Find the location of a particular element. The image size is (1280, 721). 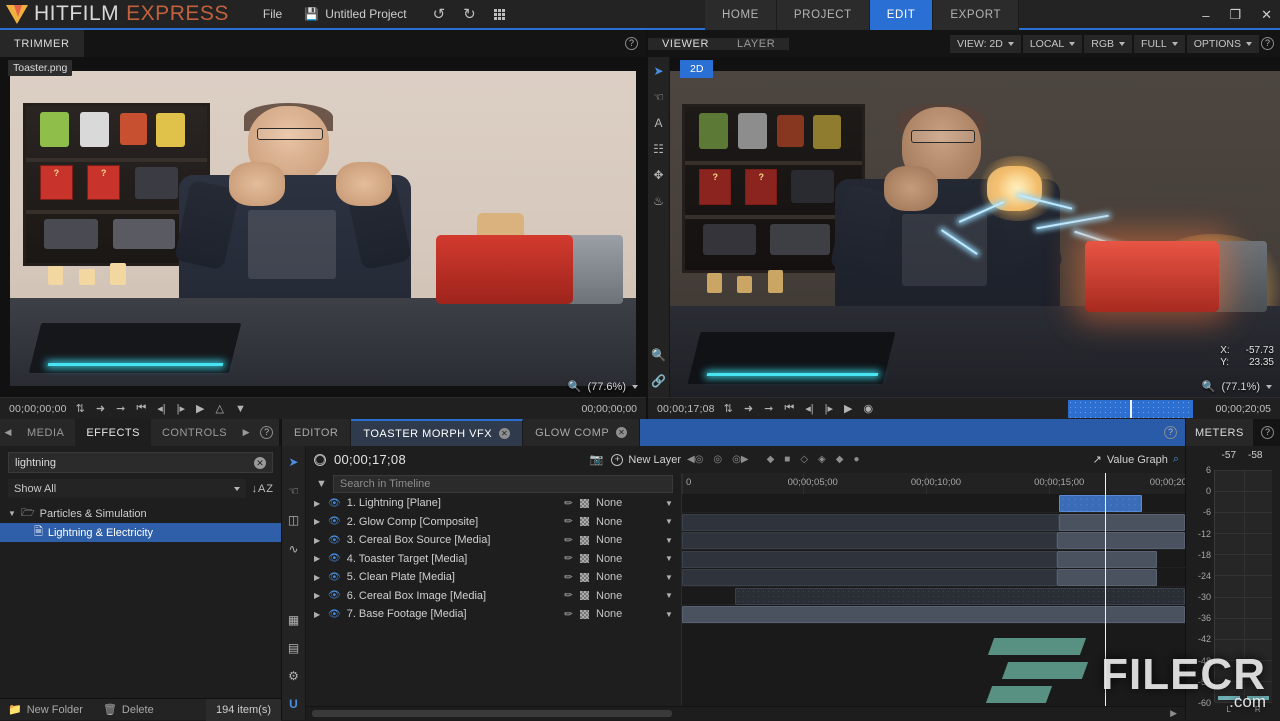

keyframe-smooth-icon: ● is located at coordinates (856, 459).